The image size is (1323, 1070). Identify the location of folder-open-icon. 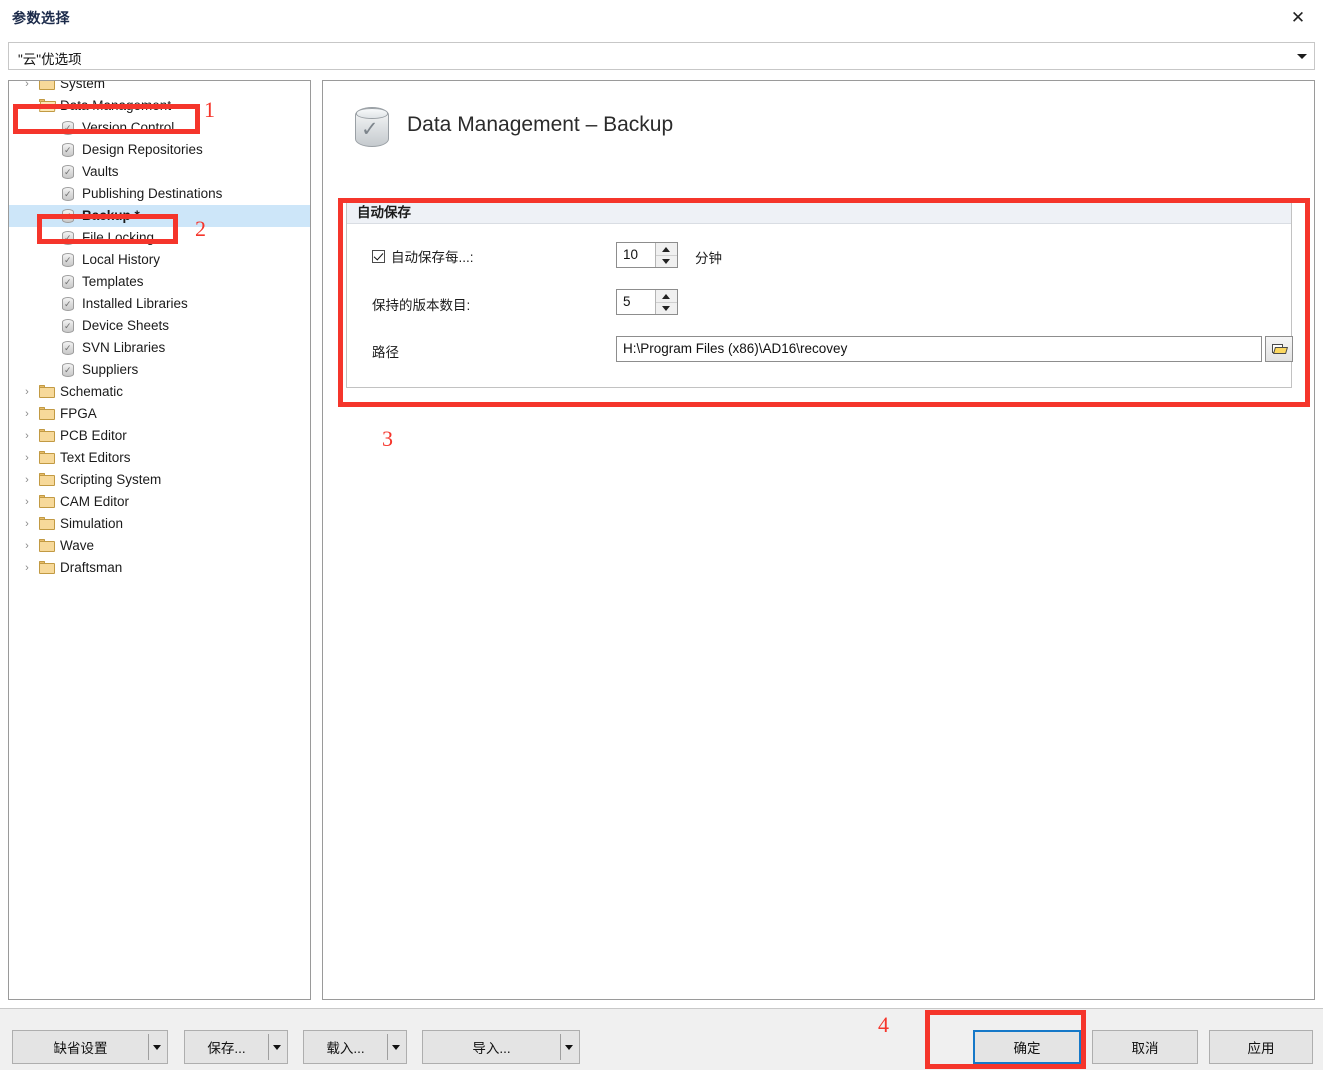
(1280, 349).